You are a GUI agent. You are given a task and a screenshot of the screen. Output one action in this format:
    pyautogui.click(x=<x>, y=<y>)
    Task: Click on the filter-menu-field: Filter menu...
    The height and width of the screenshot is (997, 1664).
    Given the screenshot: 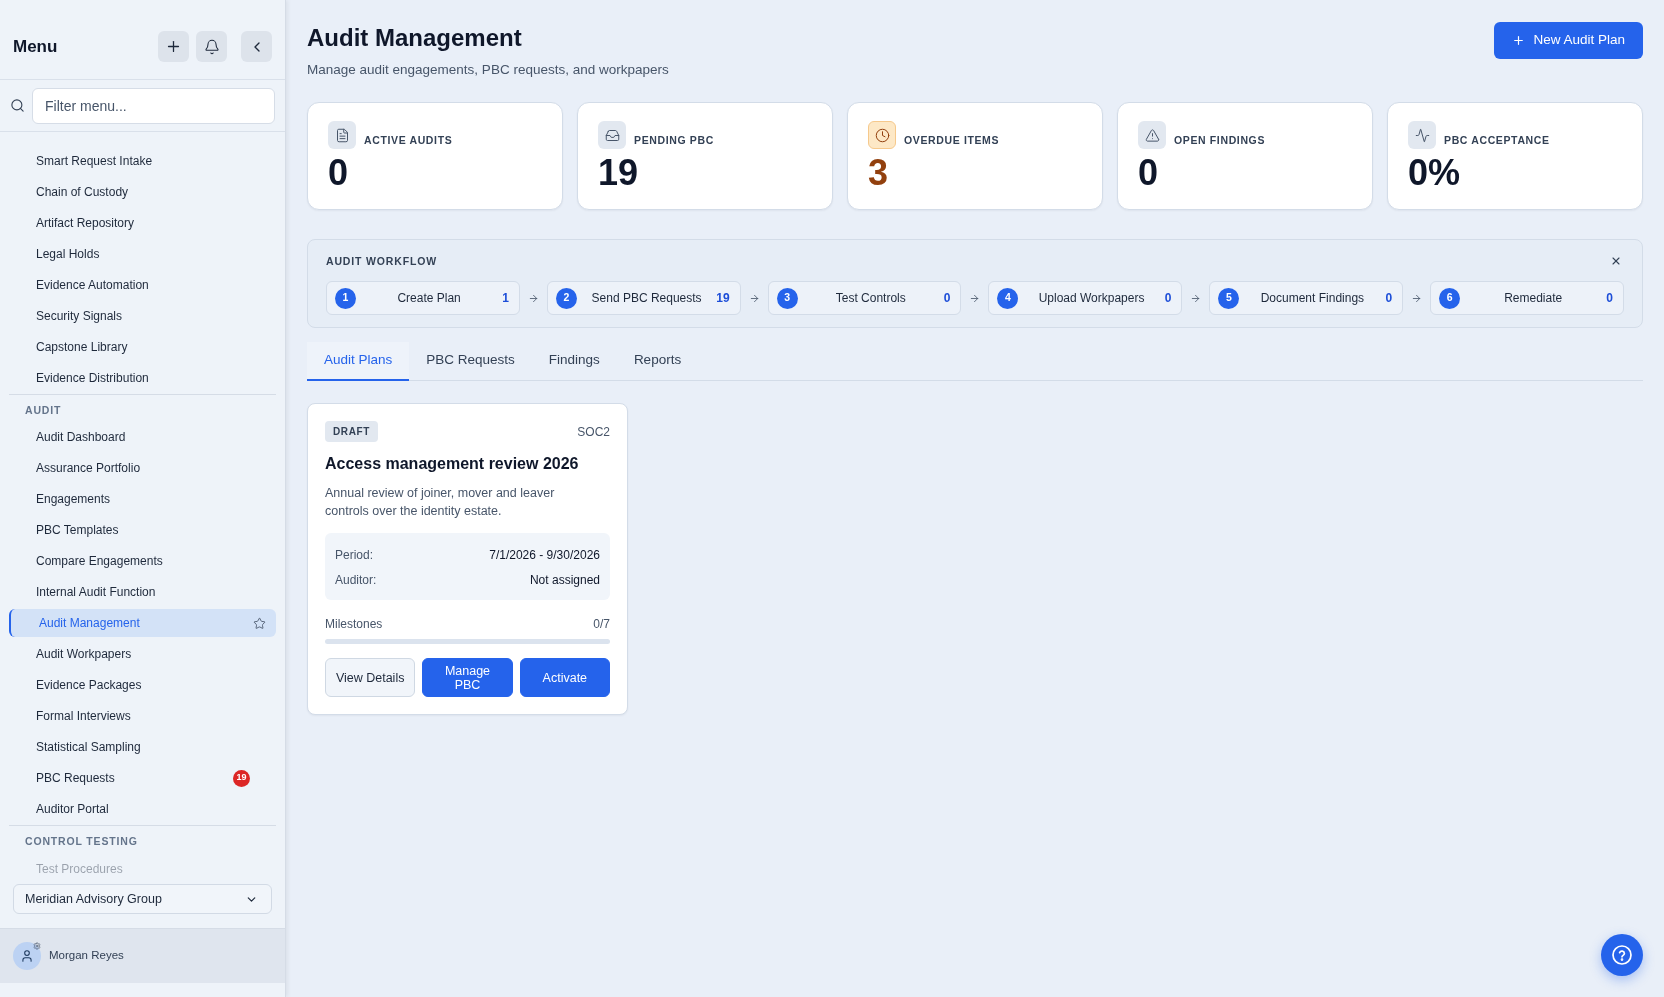 What is the action you would take?
    pyautogui.click(x=153, y=105)
    